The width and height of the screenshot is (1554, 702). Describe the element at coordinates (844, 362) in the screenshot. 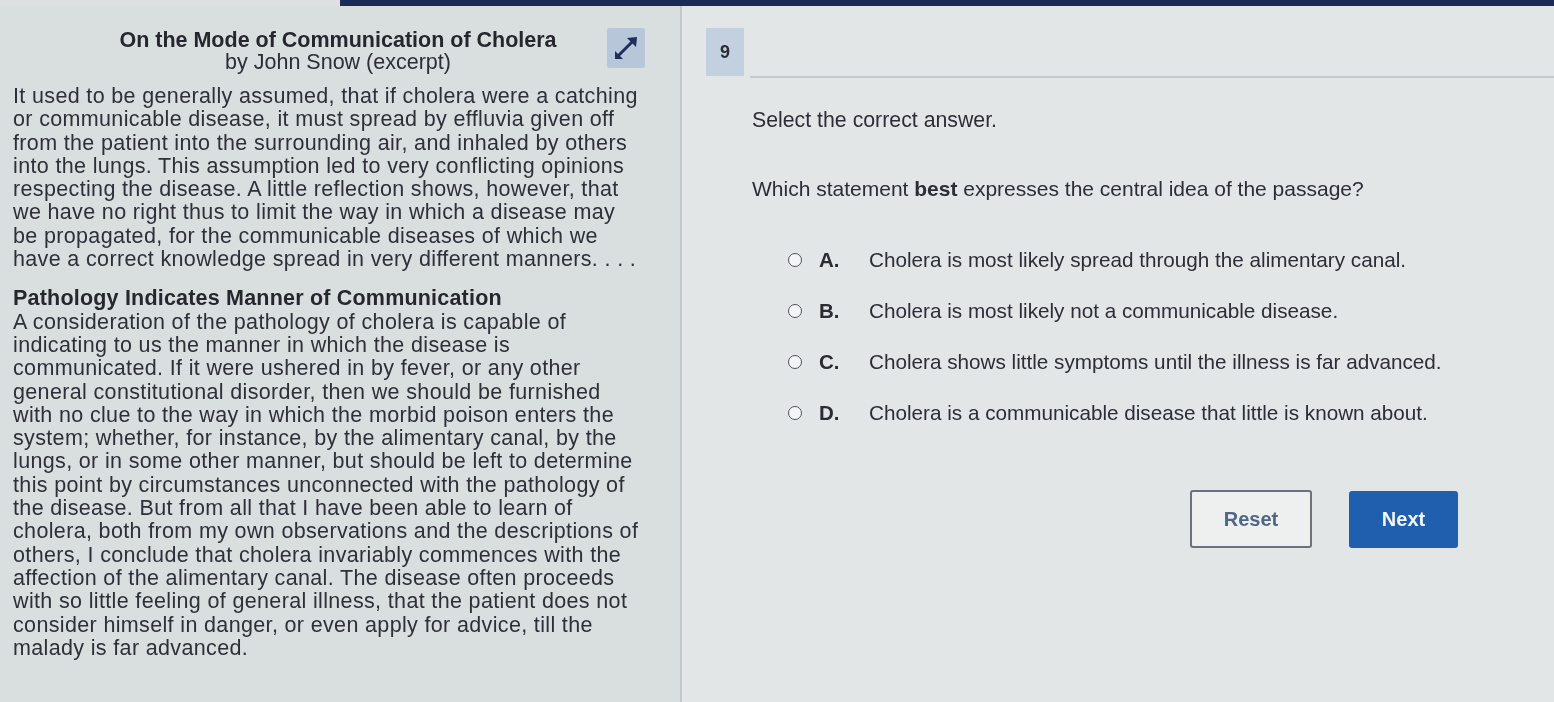

I see `option-letter: C.` at that location.